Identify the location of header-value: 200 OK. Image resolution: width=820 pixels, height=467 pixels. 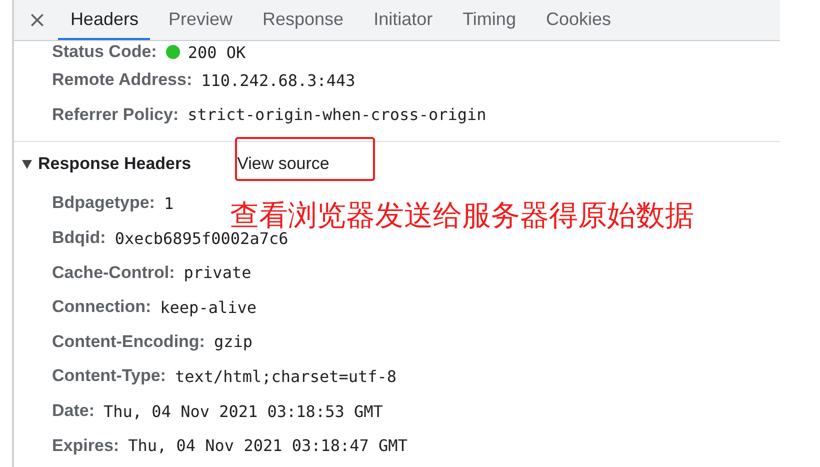
(217, 52).